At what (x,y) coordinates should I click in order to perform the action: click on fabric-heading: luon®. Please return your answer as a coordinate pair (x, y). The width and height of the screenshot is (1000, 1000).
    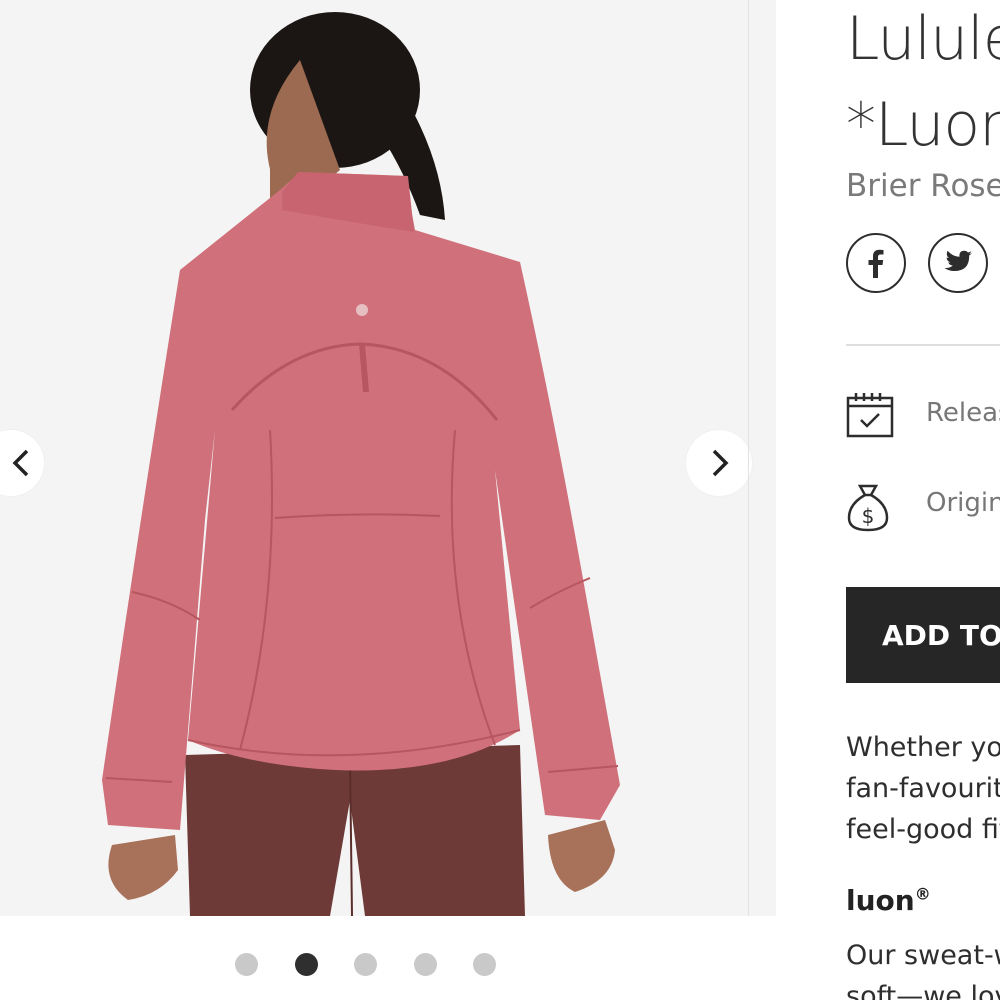
    Looking at the image, I should click on (888, 900).